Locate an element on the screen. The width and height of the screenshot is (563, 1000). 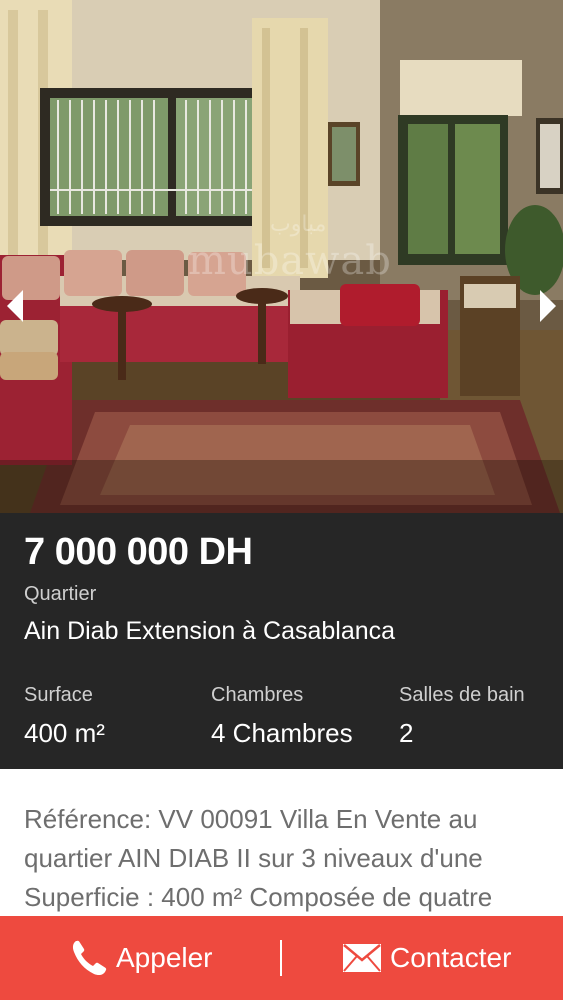
action-divider is located at coordinates (281, 958).